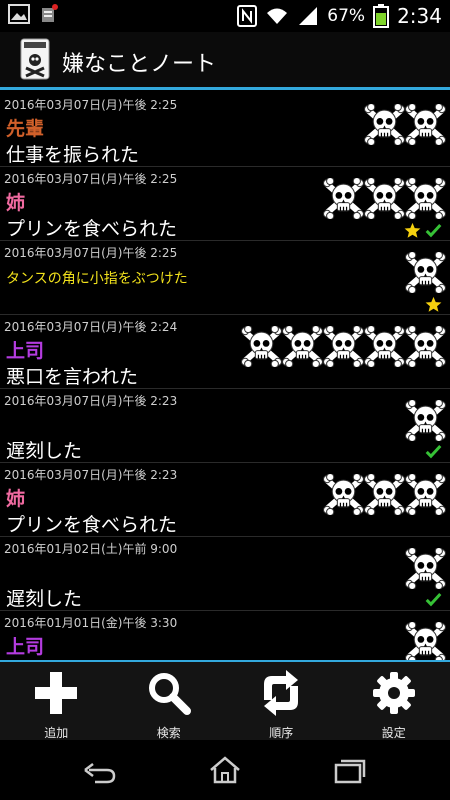 This screenshot has height=800, width=450. Describe the element at coordinates (73, 155) in the screenshot. I see `entry-description: 仕事を振られた` at that location.